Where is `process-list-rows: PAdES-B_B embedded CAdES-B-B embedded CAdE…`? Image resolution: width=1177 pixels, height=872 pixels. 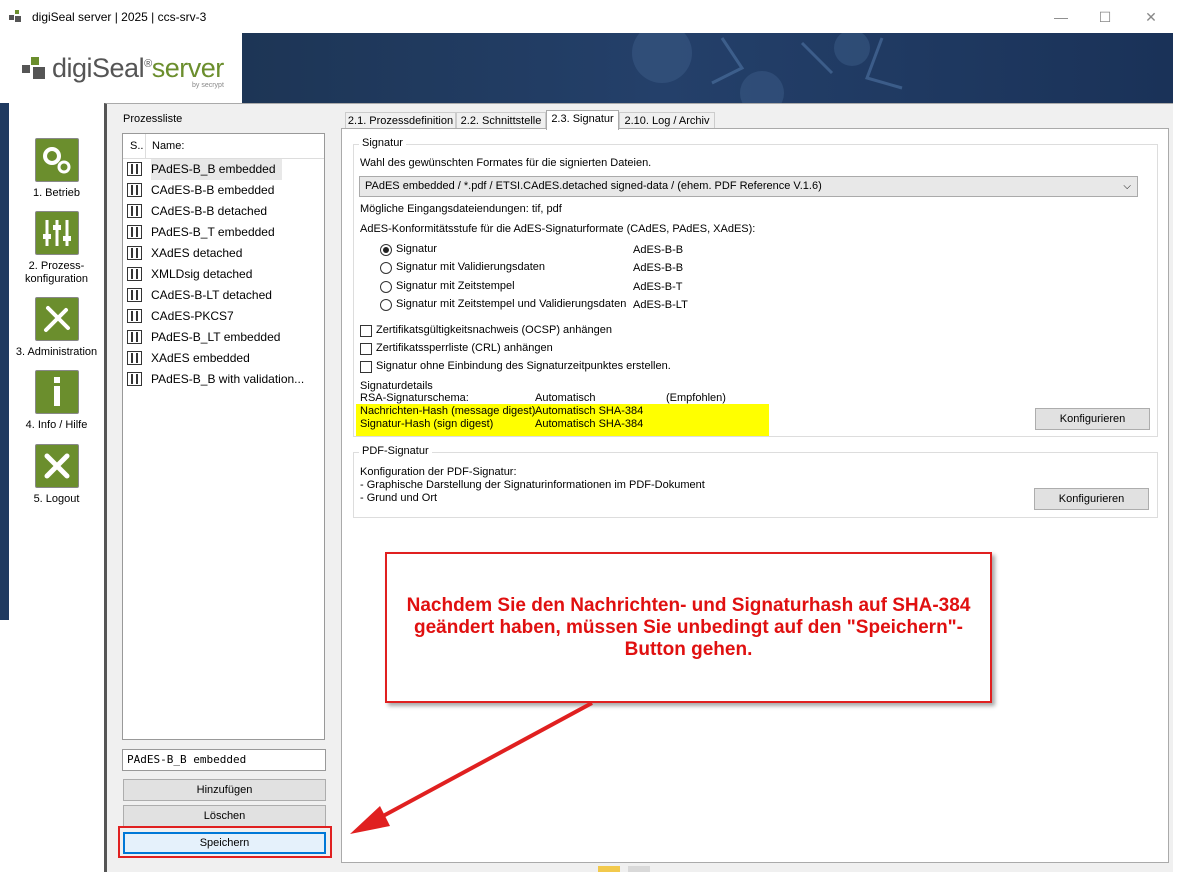
process-list-rows: PAdES-B_B embedded CAdES-B-B embedded CAdE… is located at coordinates (223, 274).